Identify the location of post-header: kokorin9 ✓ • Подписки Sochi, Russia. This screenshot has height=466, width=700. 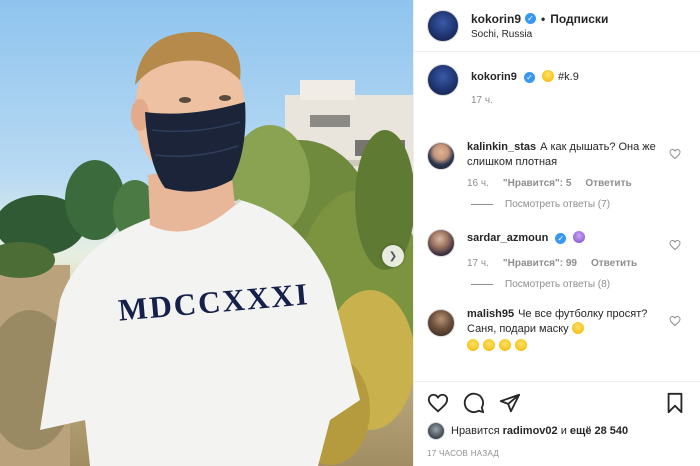
(557, 26).